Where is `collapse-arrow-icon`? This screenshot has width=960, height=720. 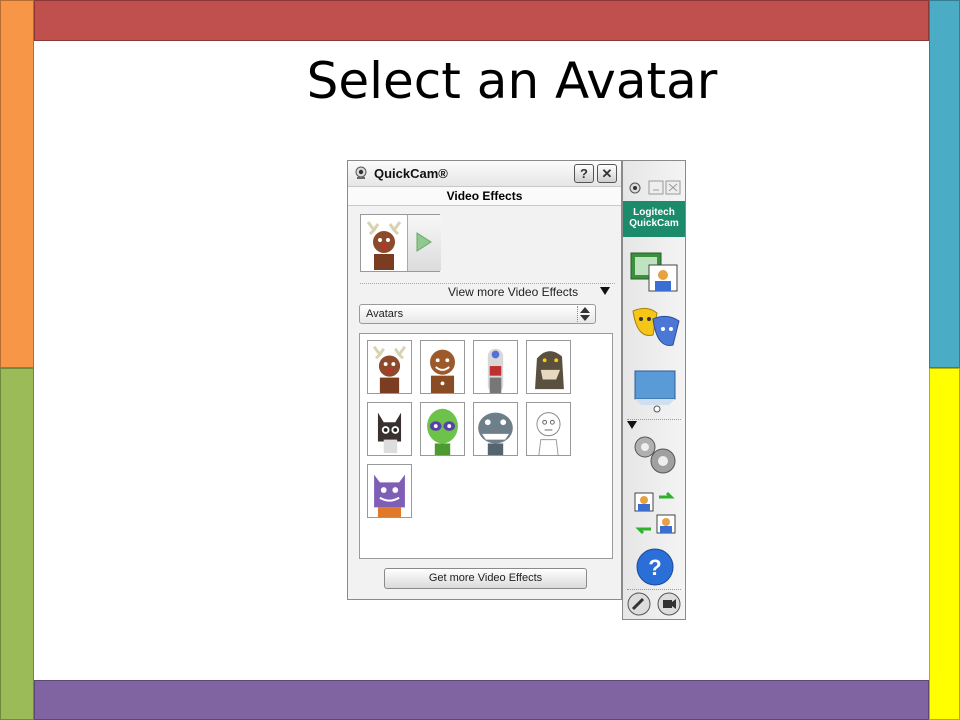
collapse-arrow-icon is located at coordinates (632, 425).